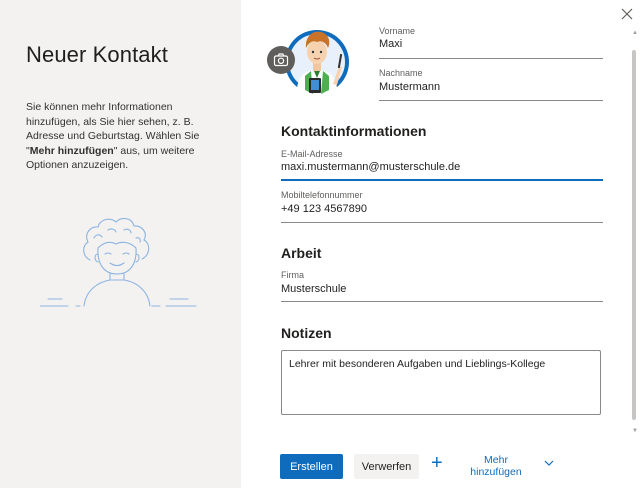 The height and width of the screenshot is (488, 640). Describe the element at coordinates (634, 235) in the screenshot. I see `scrollbar-thumb` at that location.